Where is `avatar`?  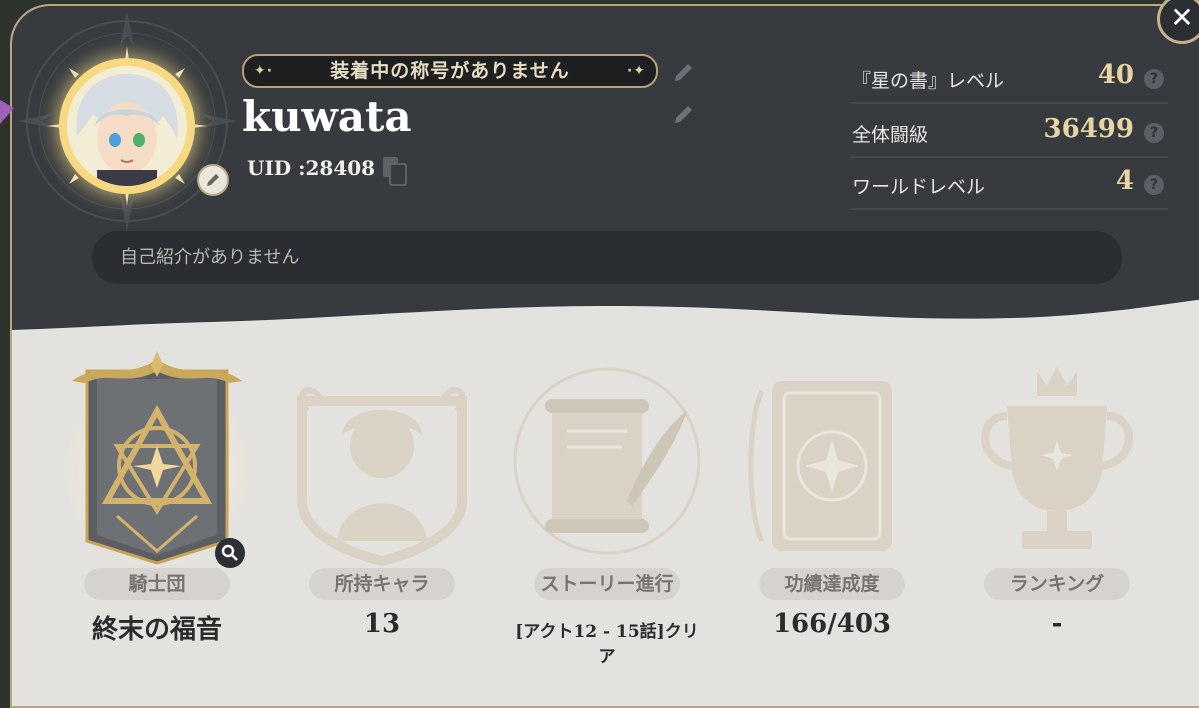
avatar is located at coordinates (138, 126).